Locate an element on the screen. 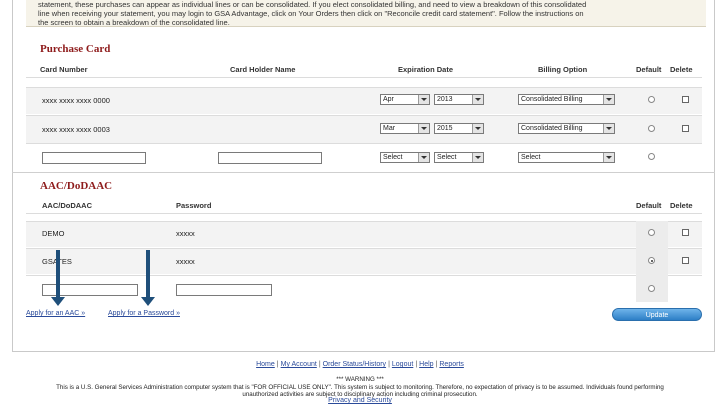 The image size is (720, 405). selected-value: Apr is located at coordinates (388, 99).